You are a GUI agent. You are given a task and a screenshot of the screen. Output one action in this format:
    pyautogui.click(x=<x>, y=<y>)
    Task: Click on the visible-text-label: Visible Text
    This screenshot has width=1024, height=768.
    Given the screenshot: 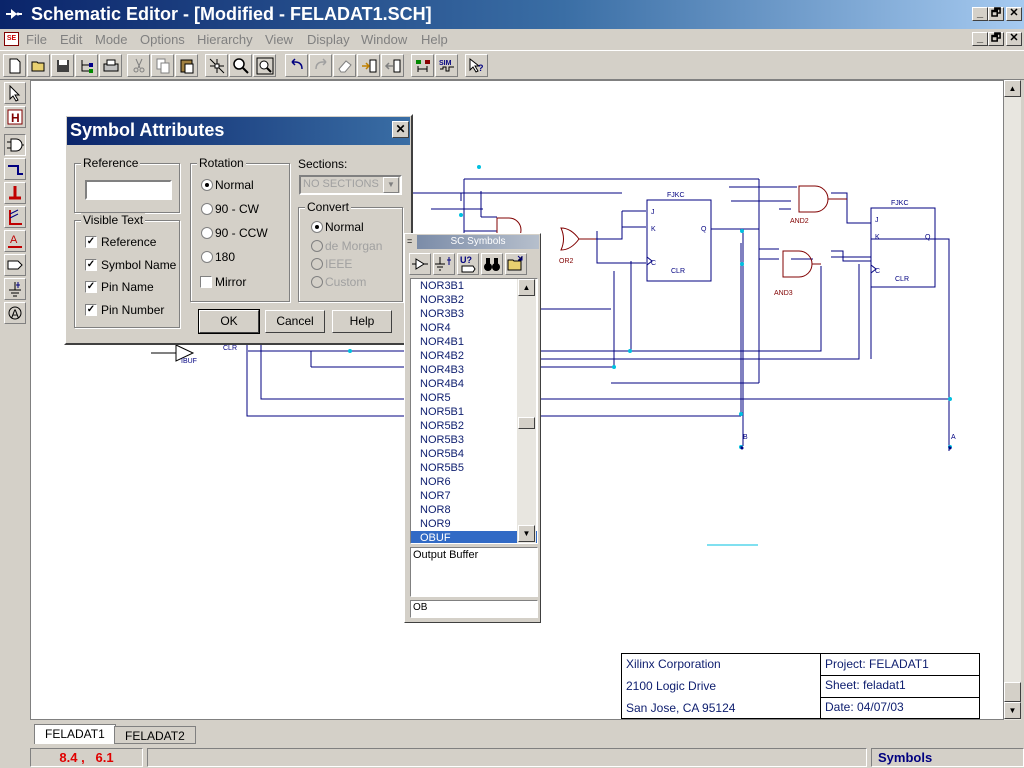 What is the action you would take?
    pyautogui.click(x=113, y=220)
    